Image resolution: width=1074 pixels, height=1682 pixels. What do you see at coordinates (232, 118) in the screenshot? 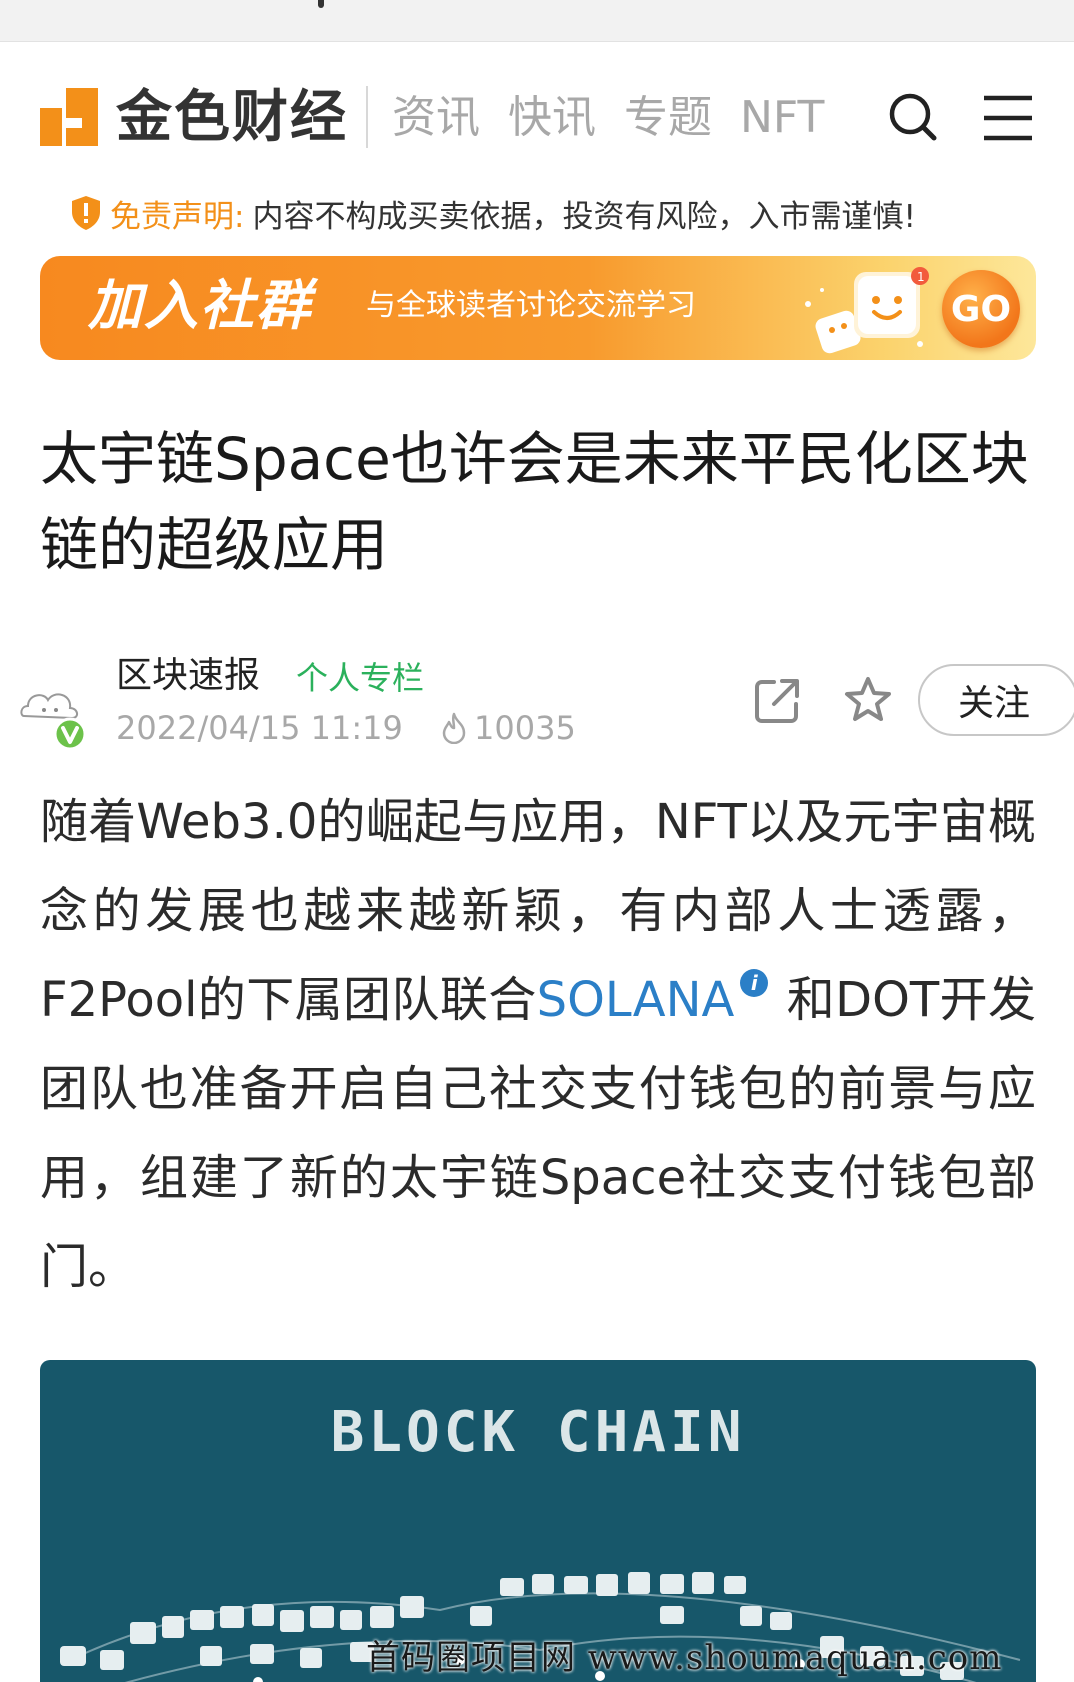
I see `brand-name: 金色财经` at bounding box center [232, 118].